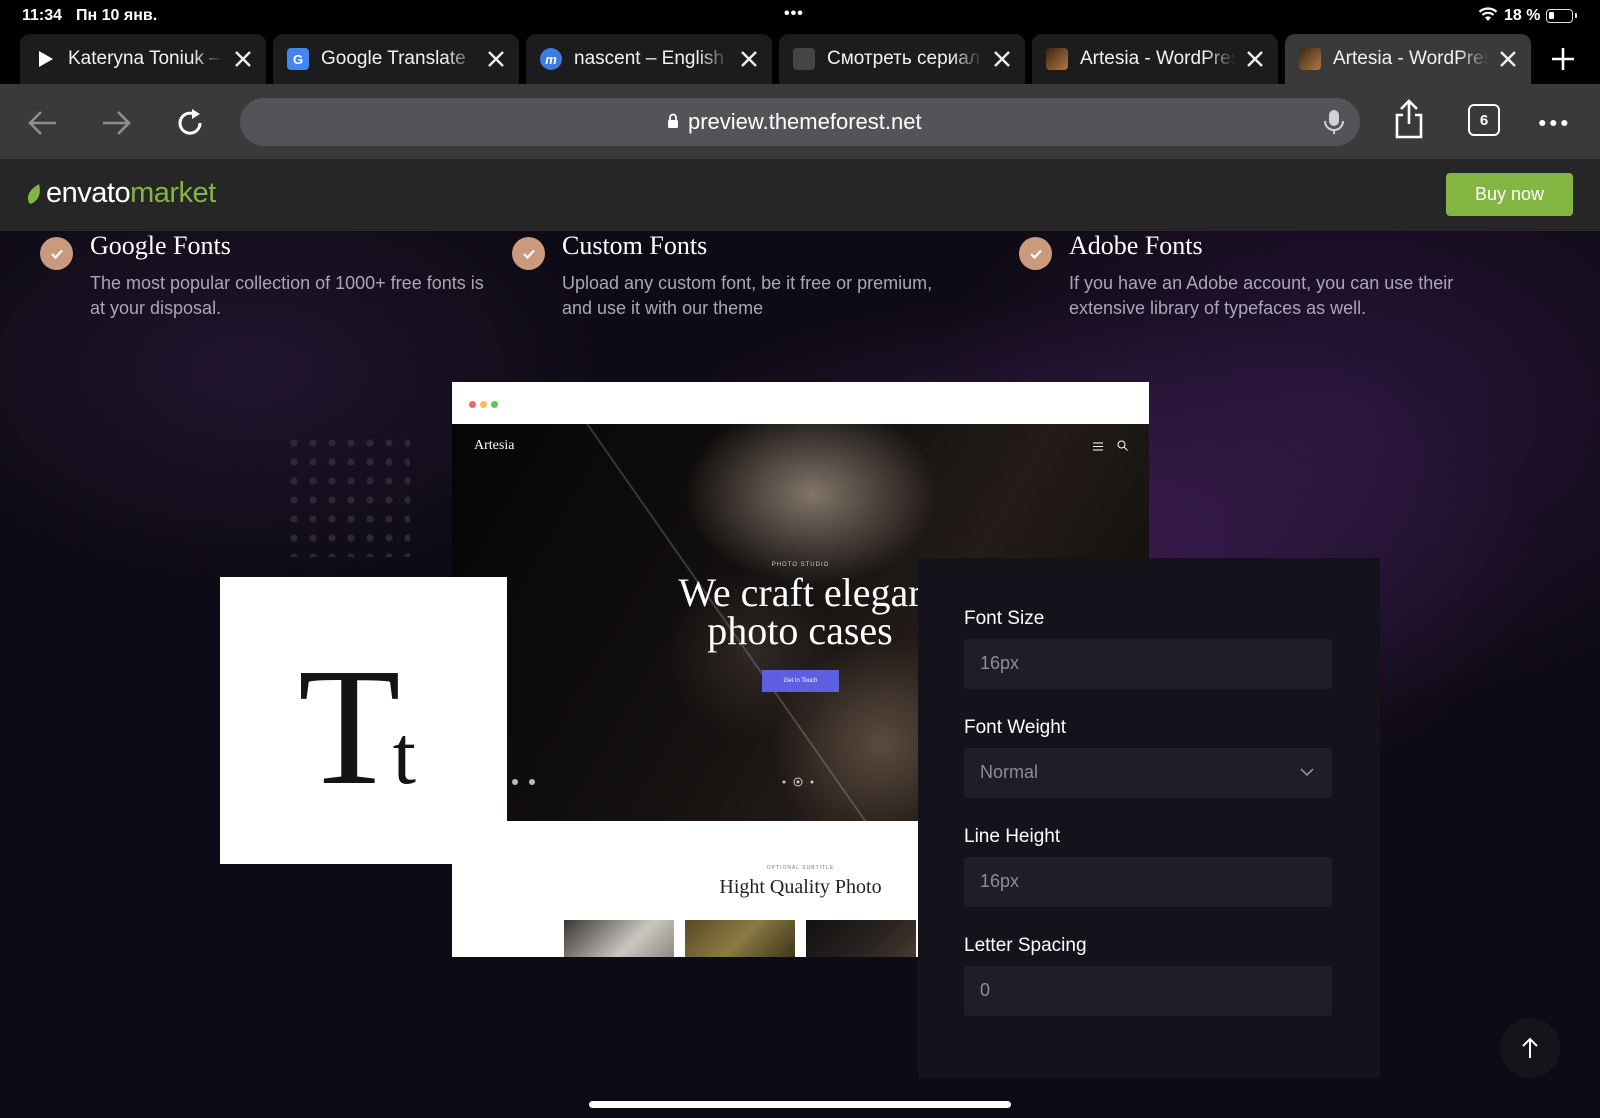 This screenshot has height=1118, width=1600. I want to click on status-time: 11:34, so click(42, 15).